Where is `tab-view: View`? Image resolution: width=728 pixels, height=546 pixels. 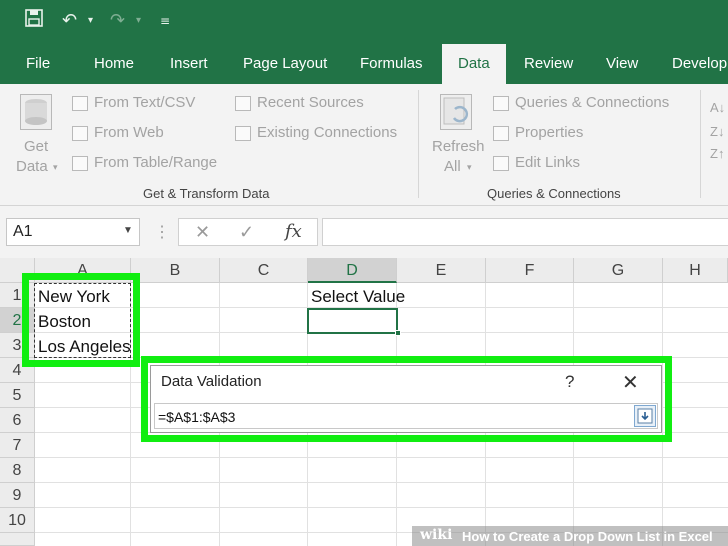 tab-view: View is located at coordinates (622, 64).